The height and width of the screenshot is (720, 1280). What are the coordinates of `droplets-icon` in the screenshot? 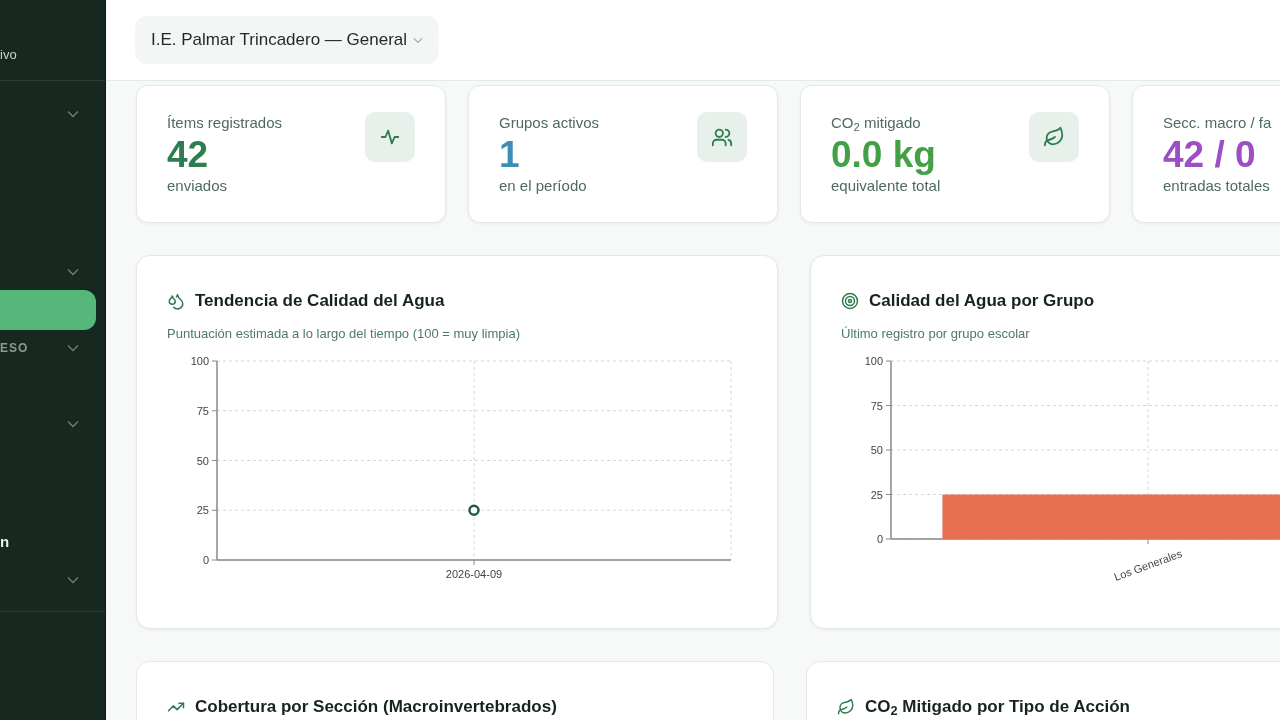 It's located at (176, 300).